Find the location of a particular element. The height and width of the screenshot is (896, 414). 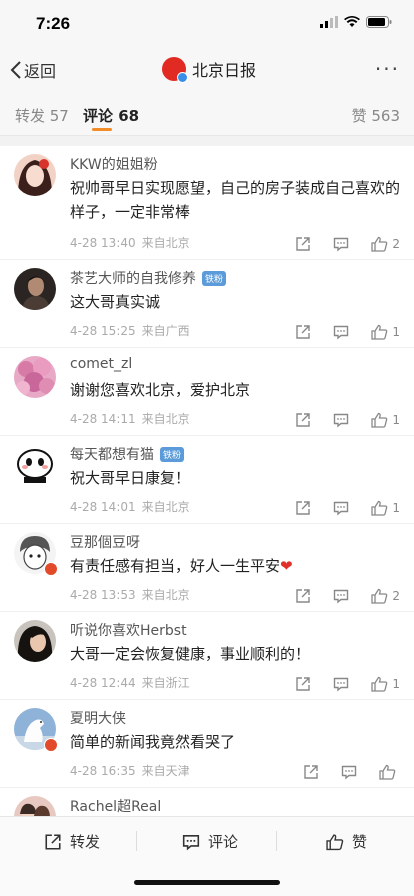

verified-badge-icon is located at coordinates (51, 569).